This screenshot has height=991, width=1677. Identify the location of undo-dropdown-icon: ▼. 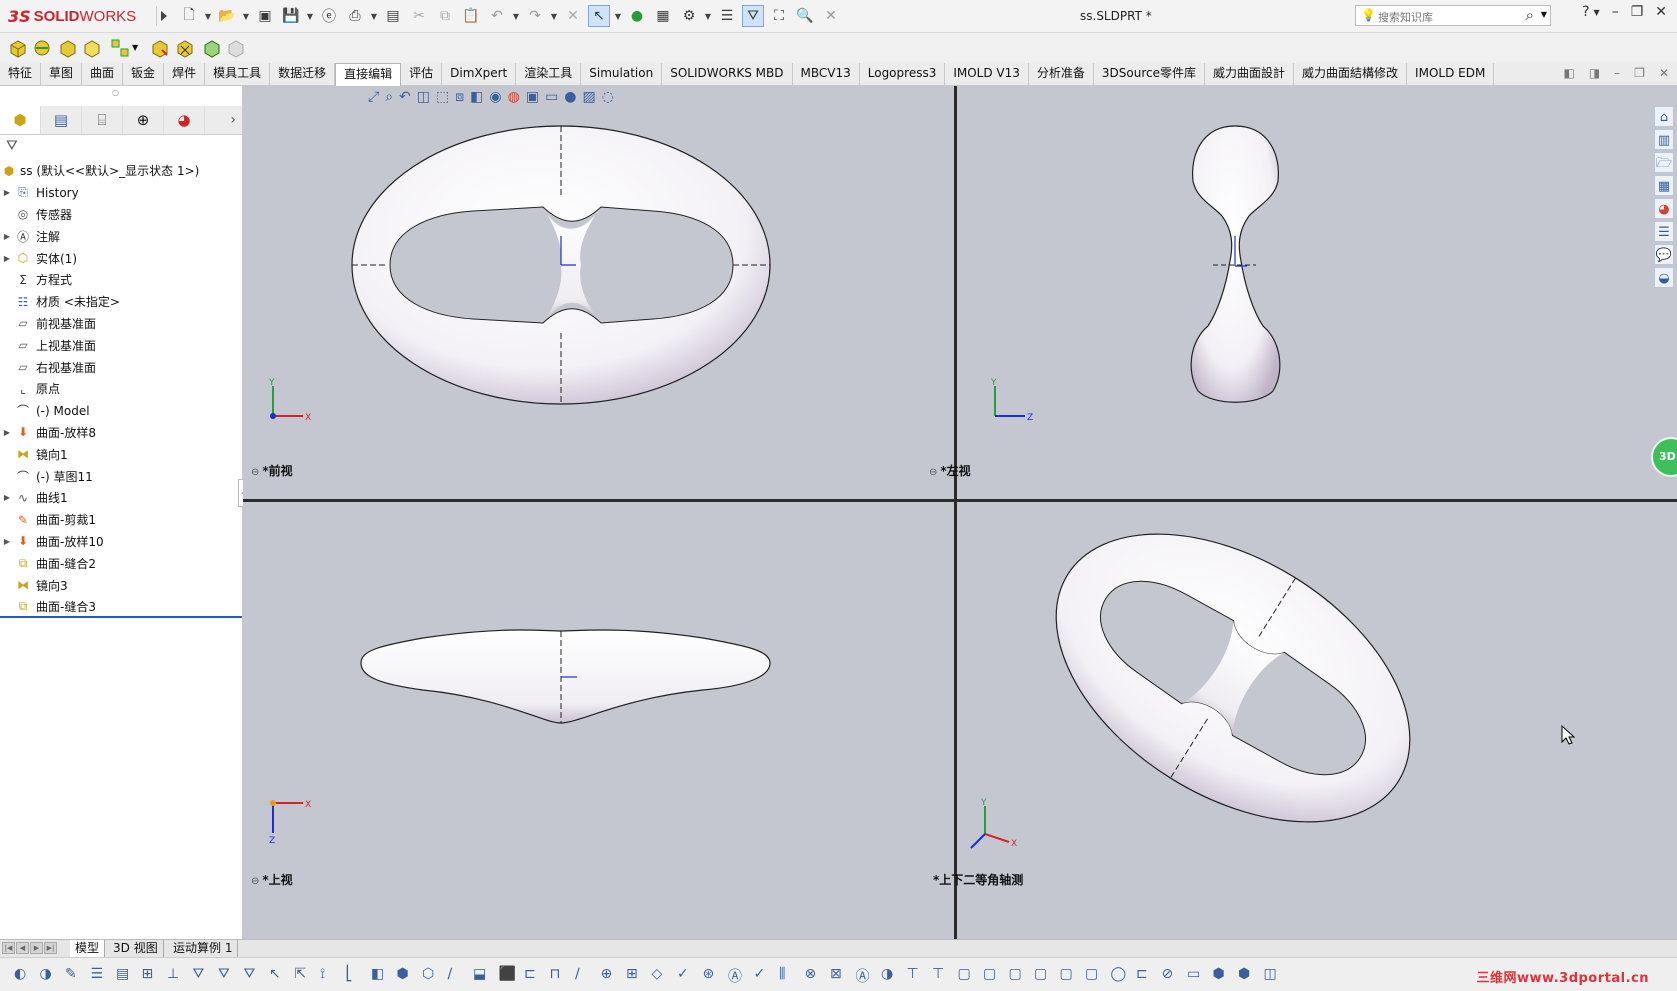
(516, 16).